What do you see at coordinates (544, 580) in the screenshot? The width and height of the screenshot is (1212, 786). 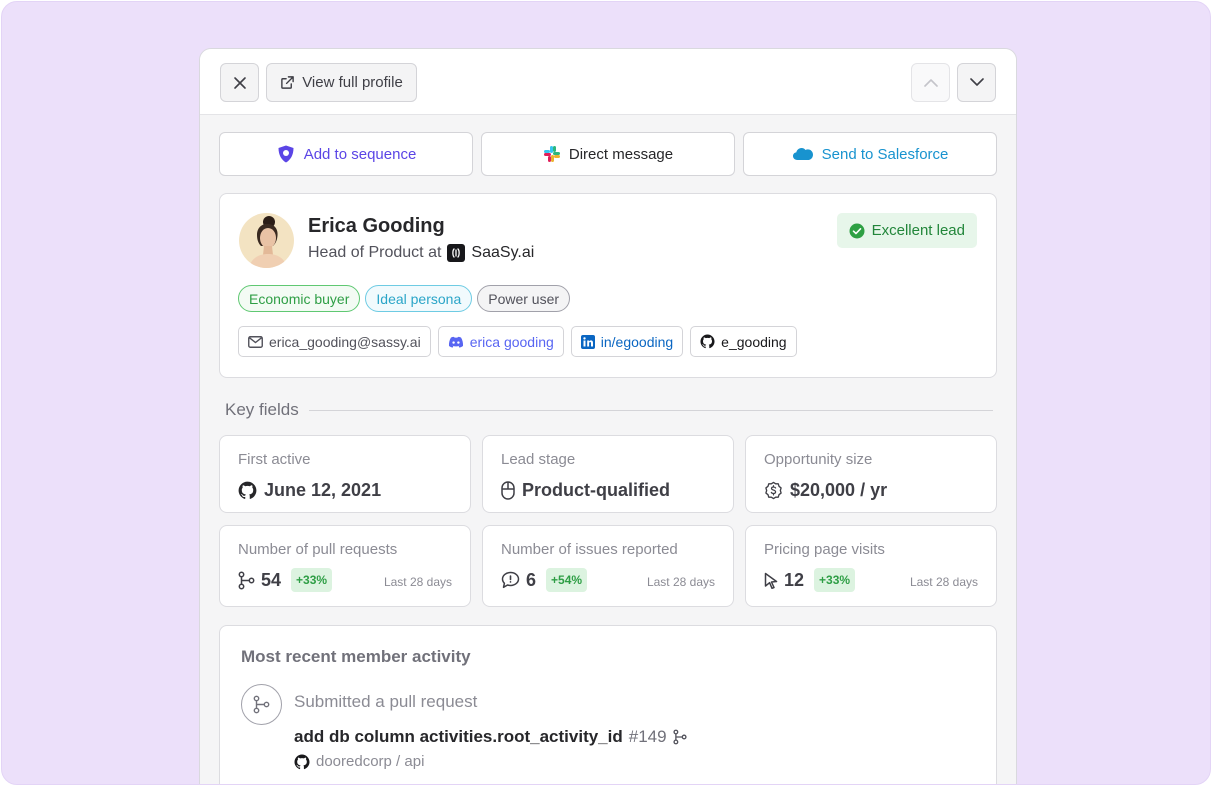 I see `metric-value: 6 +54%` at bounding box center [544, 580].